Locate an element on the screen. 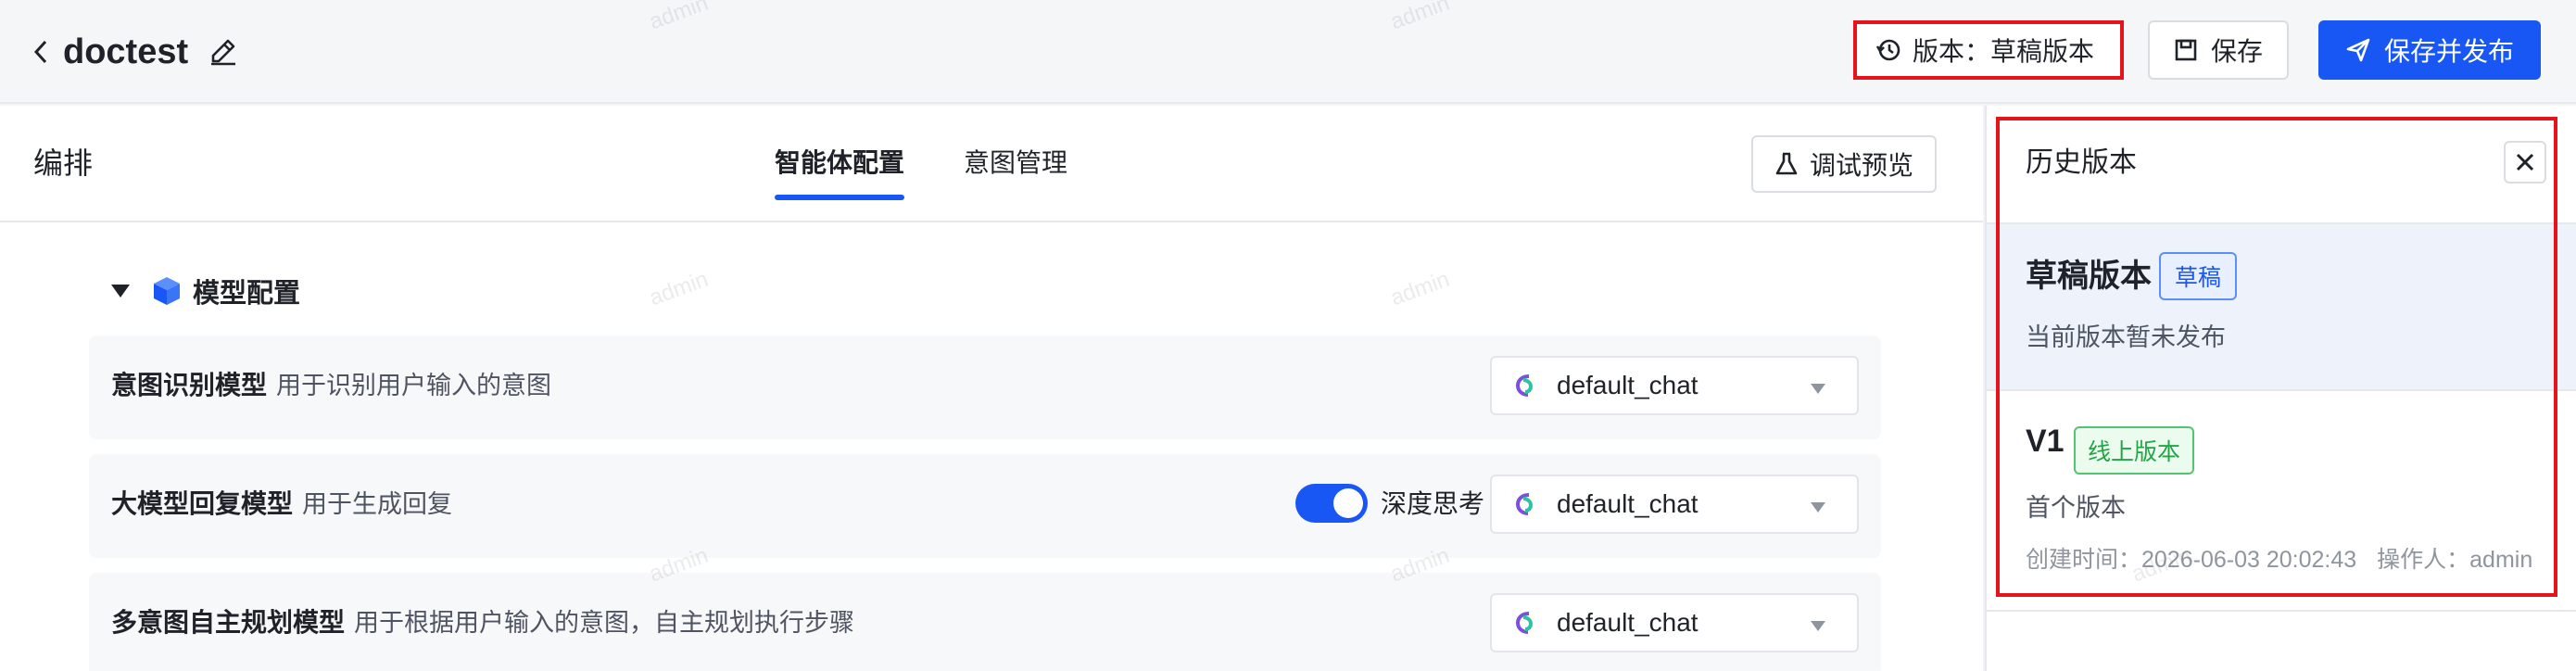  online-tag: 线上版本 is located at coordinates (2134, 450).